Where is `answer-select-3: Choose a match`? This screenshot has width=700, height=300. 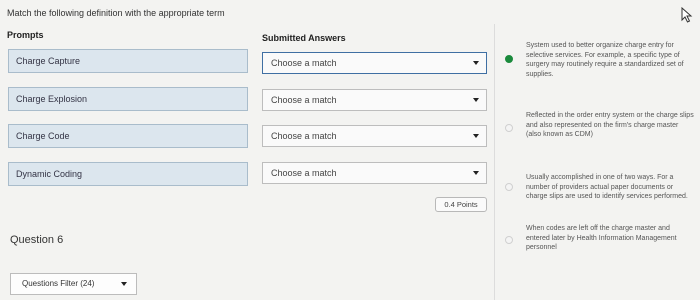 answer-select-3: Choose a match is located at coordinates (374, 136).